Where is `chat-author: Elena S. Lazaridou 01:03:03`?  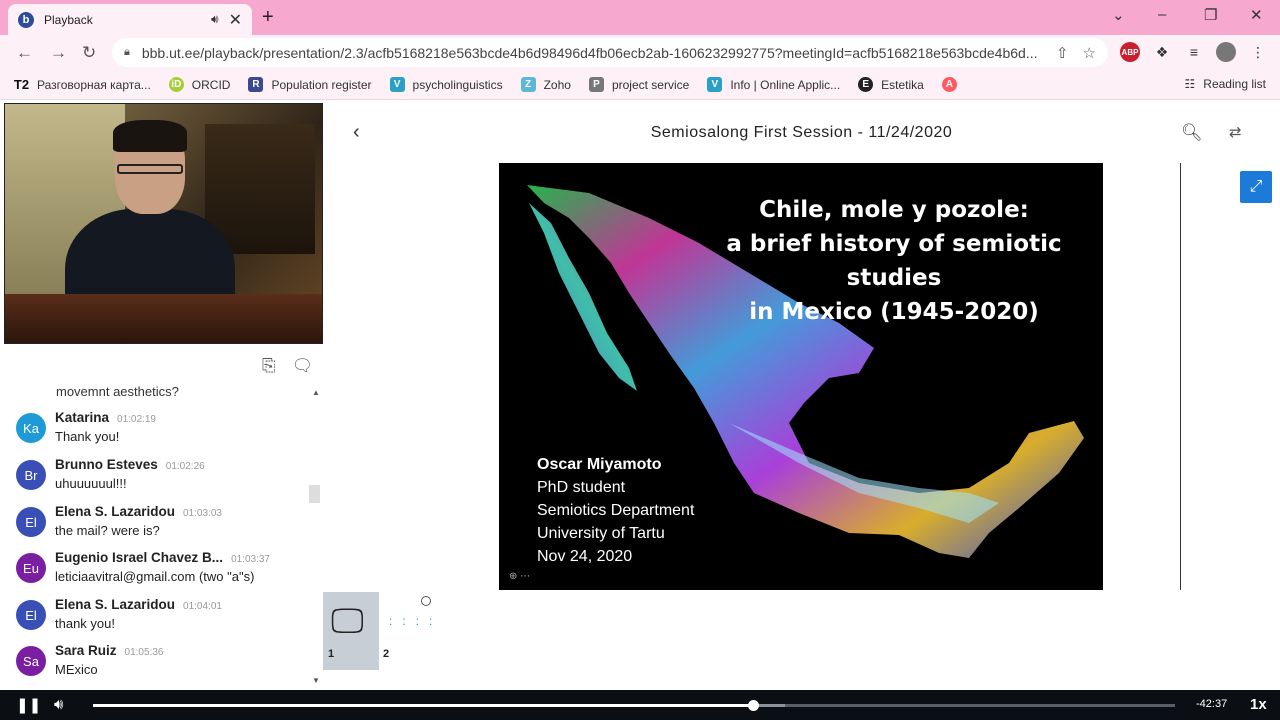 chat-author: Elena S. Lazaridou 01:03:03 is located at coordinates (138, 511).